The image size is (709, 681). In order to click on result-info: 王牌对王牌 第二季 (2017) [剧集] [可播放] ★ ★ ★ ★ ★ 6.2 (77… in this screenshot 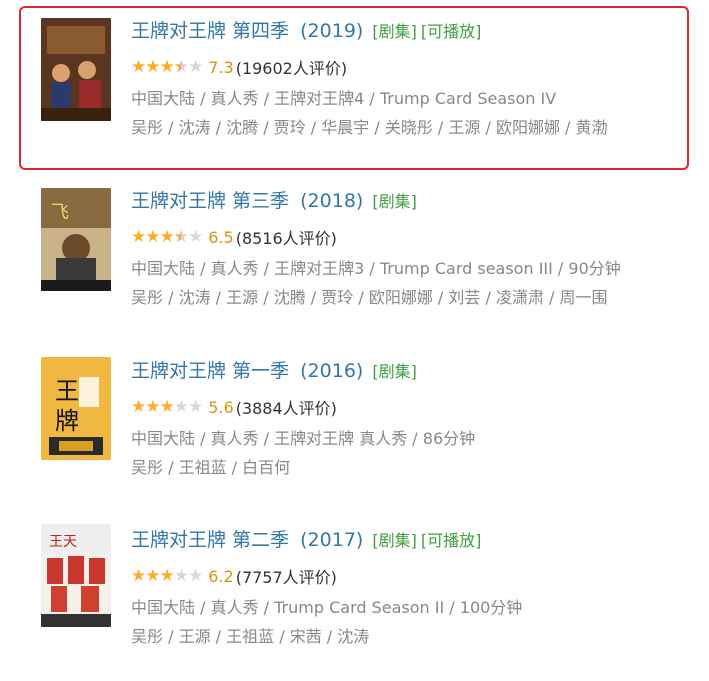, I will do `click(411, 587)`.